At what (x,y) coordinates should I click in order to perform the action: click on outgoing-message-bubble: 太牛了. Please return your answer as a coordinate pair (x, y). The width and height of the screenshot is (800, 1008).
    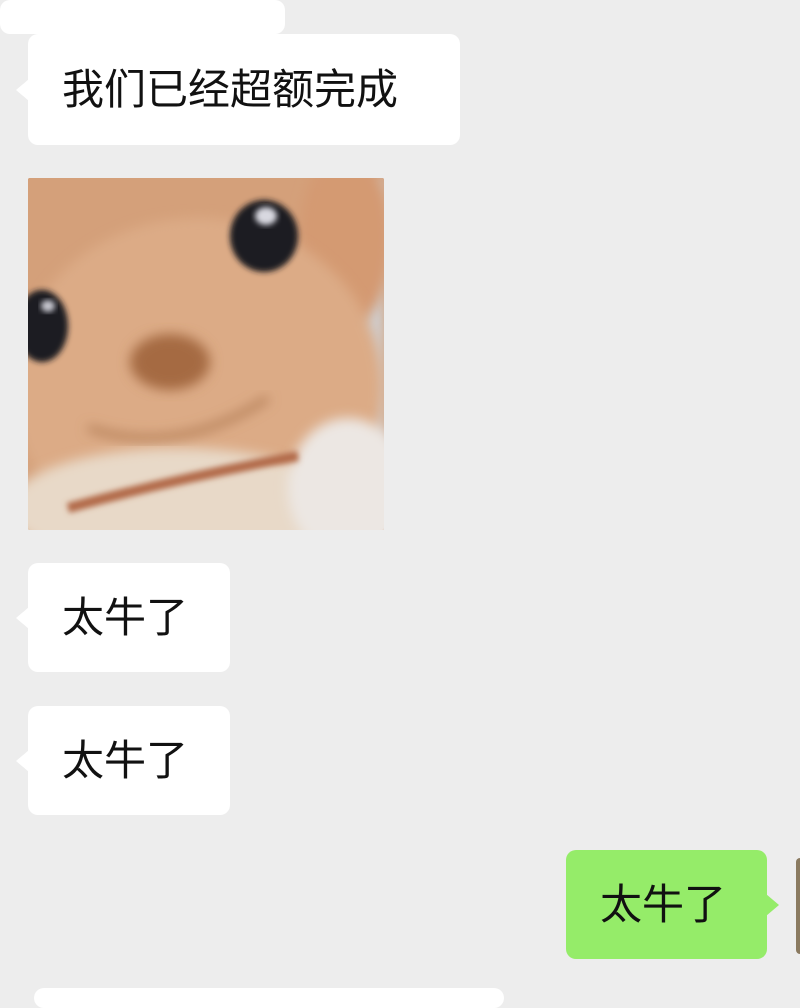
    Looking at the image, I should click on (666, 904).